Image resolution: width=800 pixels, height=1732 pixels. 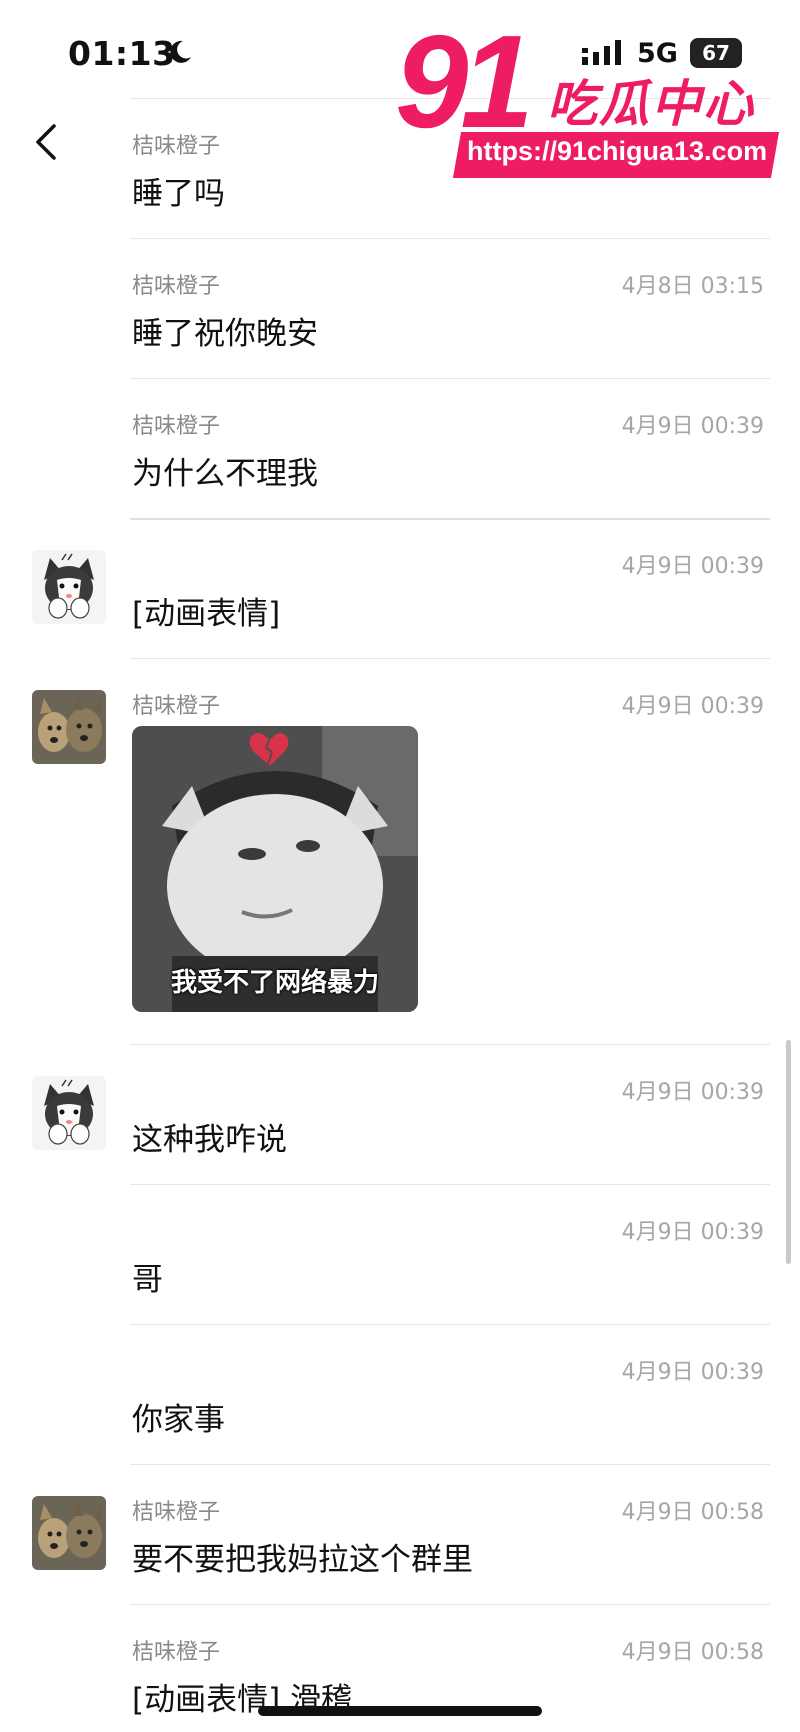 I want to click on message-text: 这种我咋说, so click(x=209, y=1140).